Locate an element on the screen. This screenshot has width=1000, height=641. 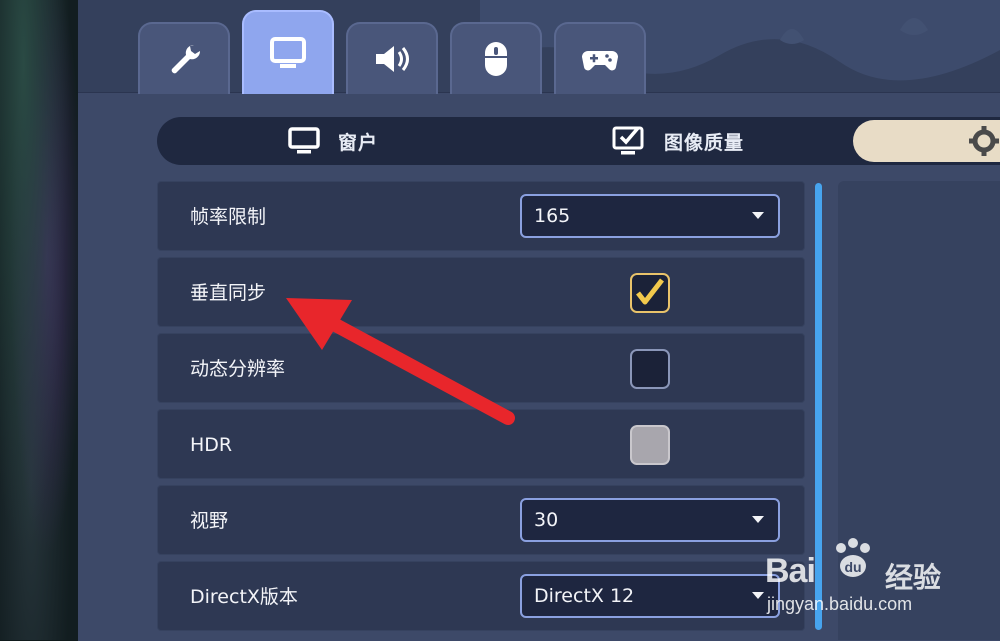
sub-tab-window: 窗户 is located at coordinates (333, 141).